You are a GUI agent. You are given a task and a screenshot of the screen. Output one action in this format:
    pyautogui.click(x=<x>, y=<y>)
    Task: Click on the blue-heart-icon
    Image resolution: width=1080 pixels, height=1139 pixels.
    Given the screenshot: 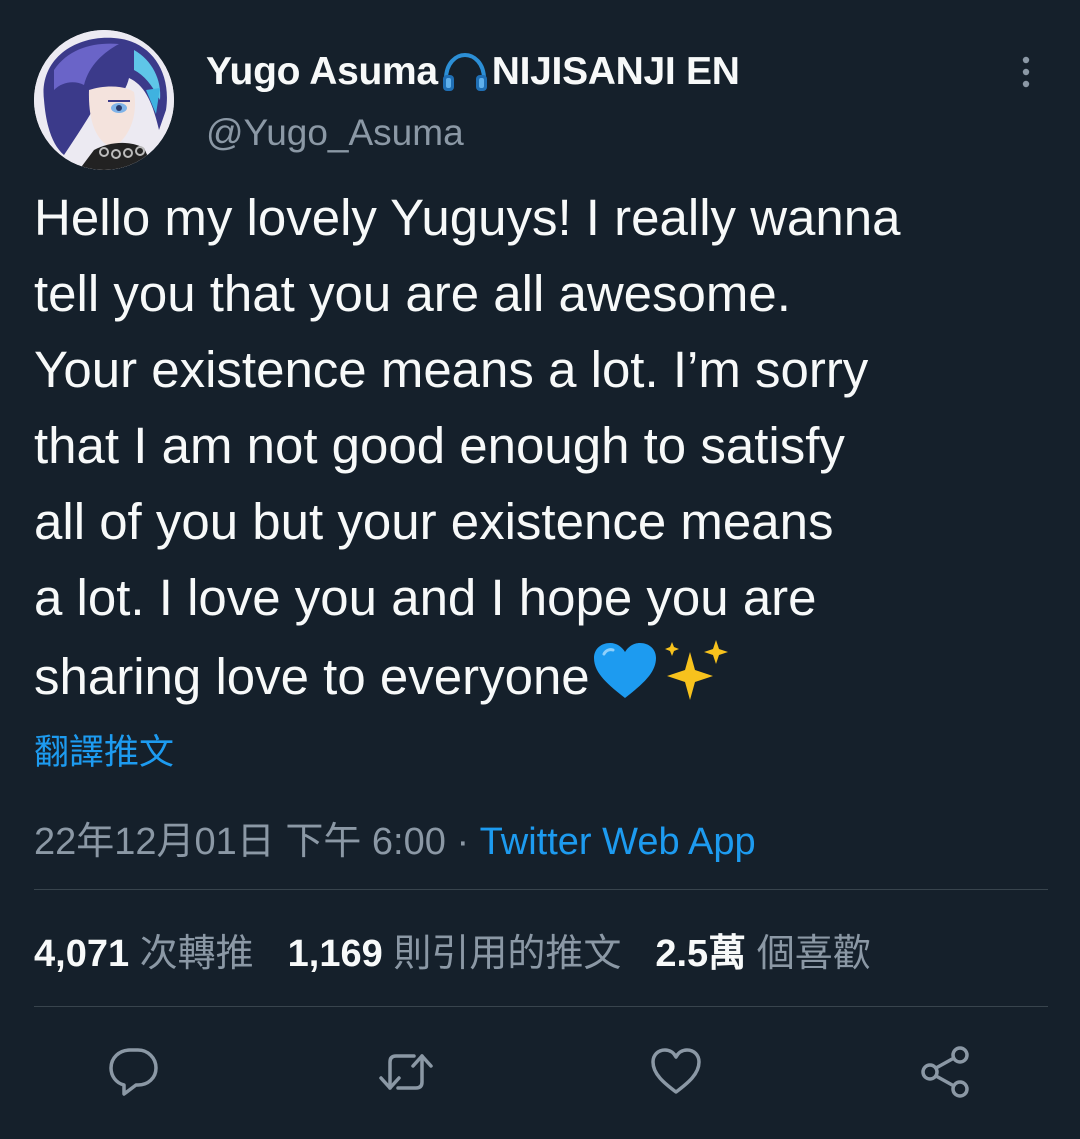 What is the action you would take?
    pyautogui.click(x=625, y=681)
    